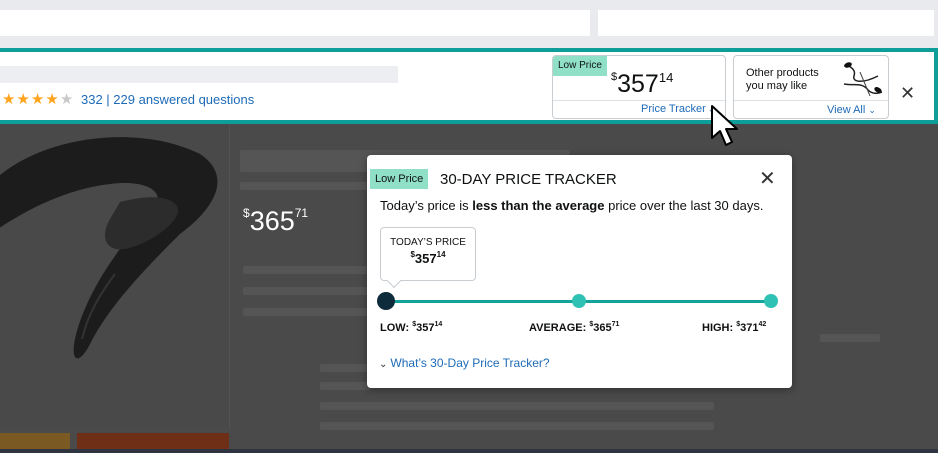 Image resolution: width=938 pixels, height=453 pixels. I want to click on whats-price-tracker-link: ⌄ What’s 30-Day Price Tracker?, so click(464, 363).